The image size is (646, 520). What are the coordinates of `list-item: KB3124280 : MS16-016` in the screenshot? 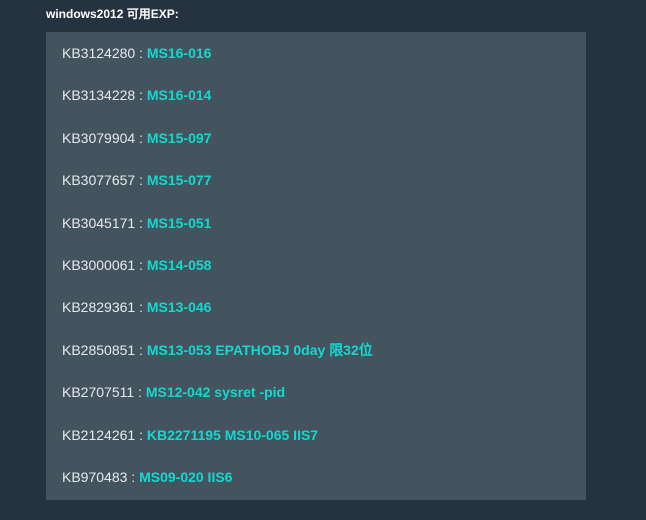 It's located at (324, 64).